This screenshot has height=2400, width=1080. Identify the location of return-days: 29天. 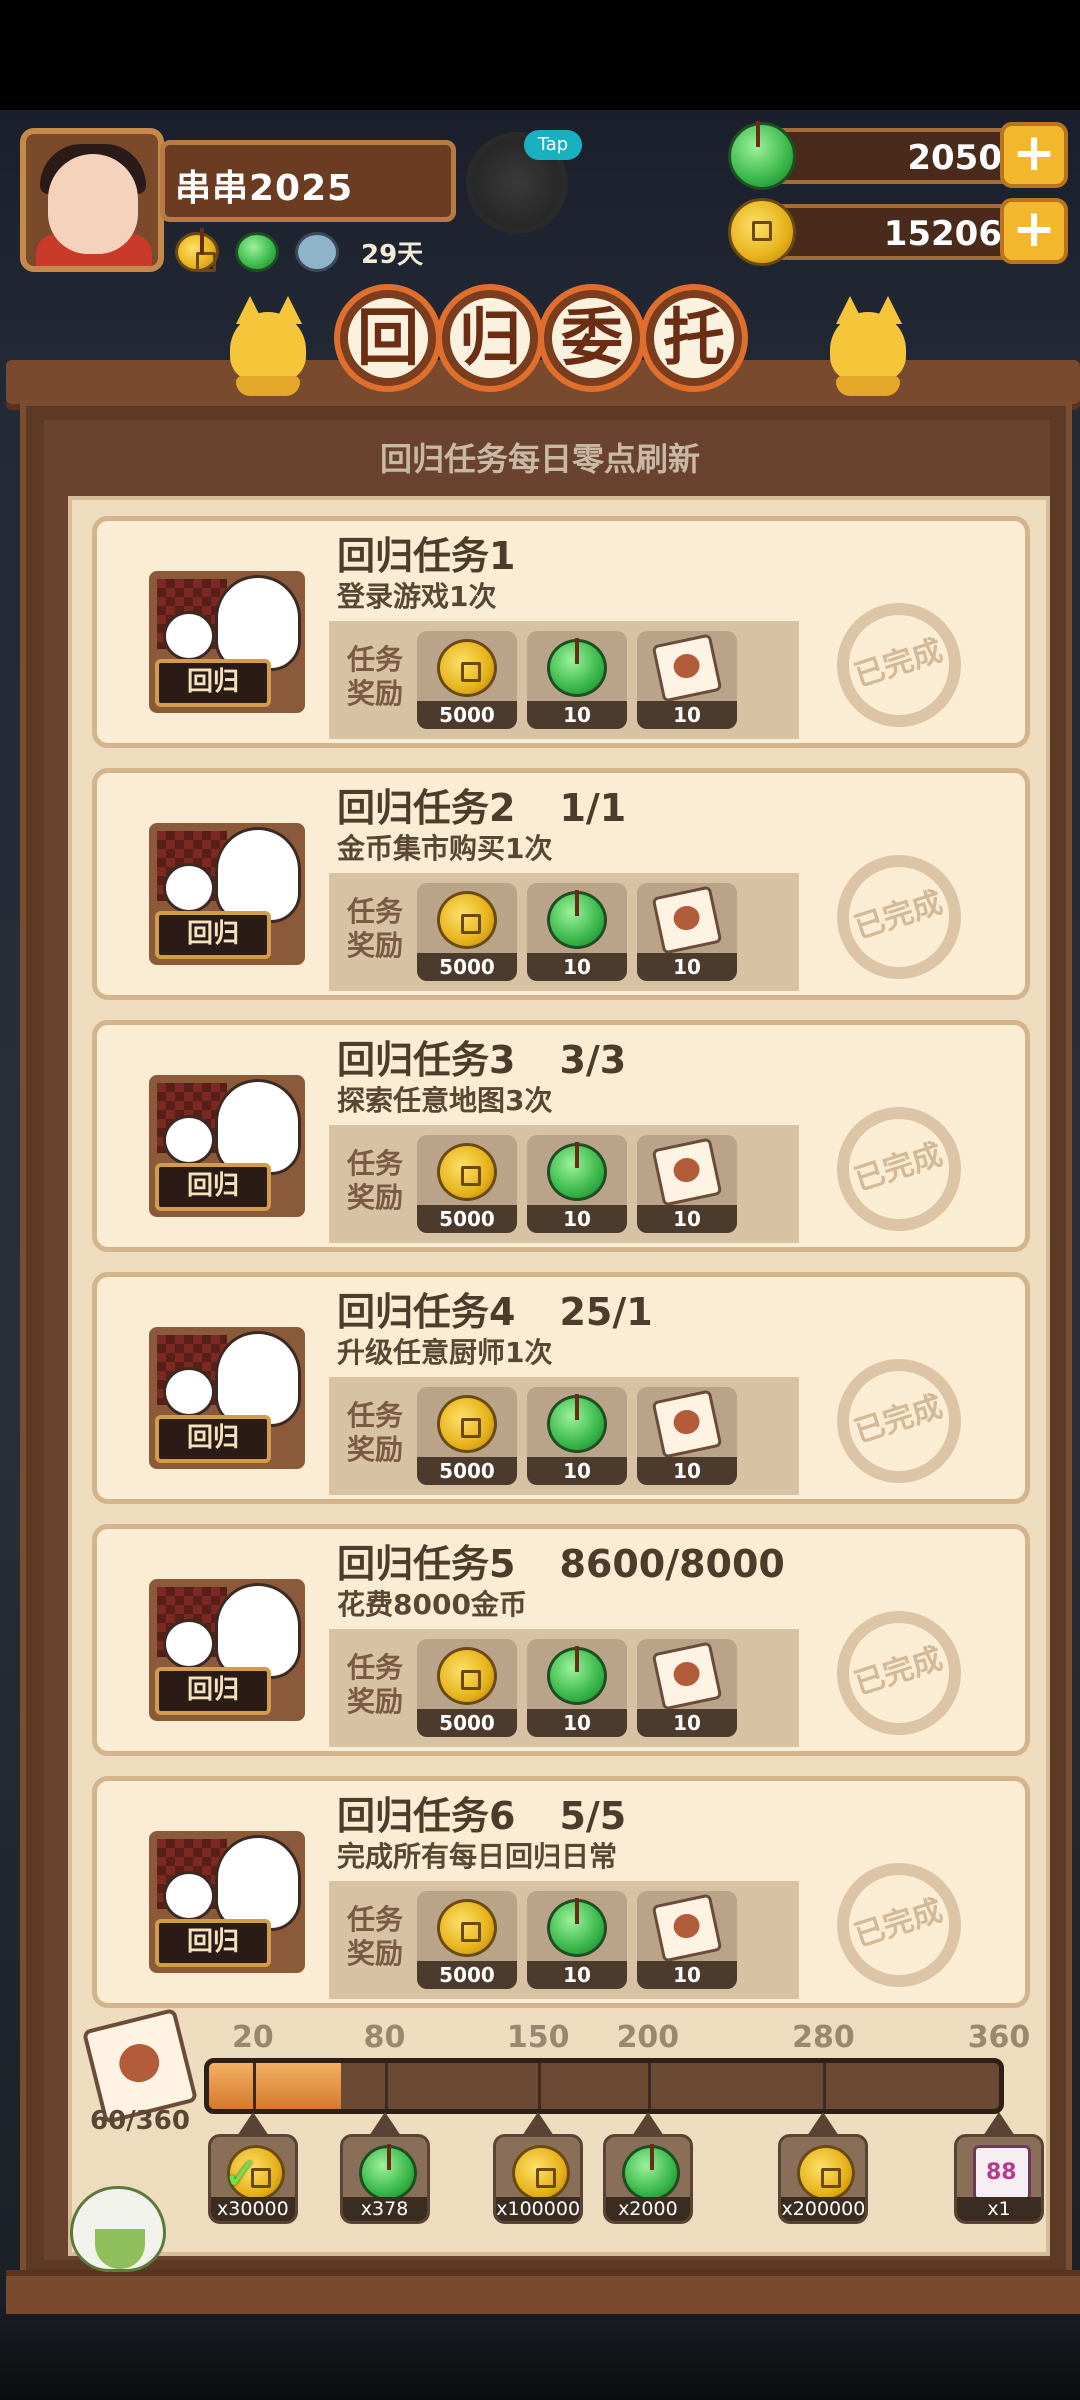
(392, 254).